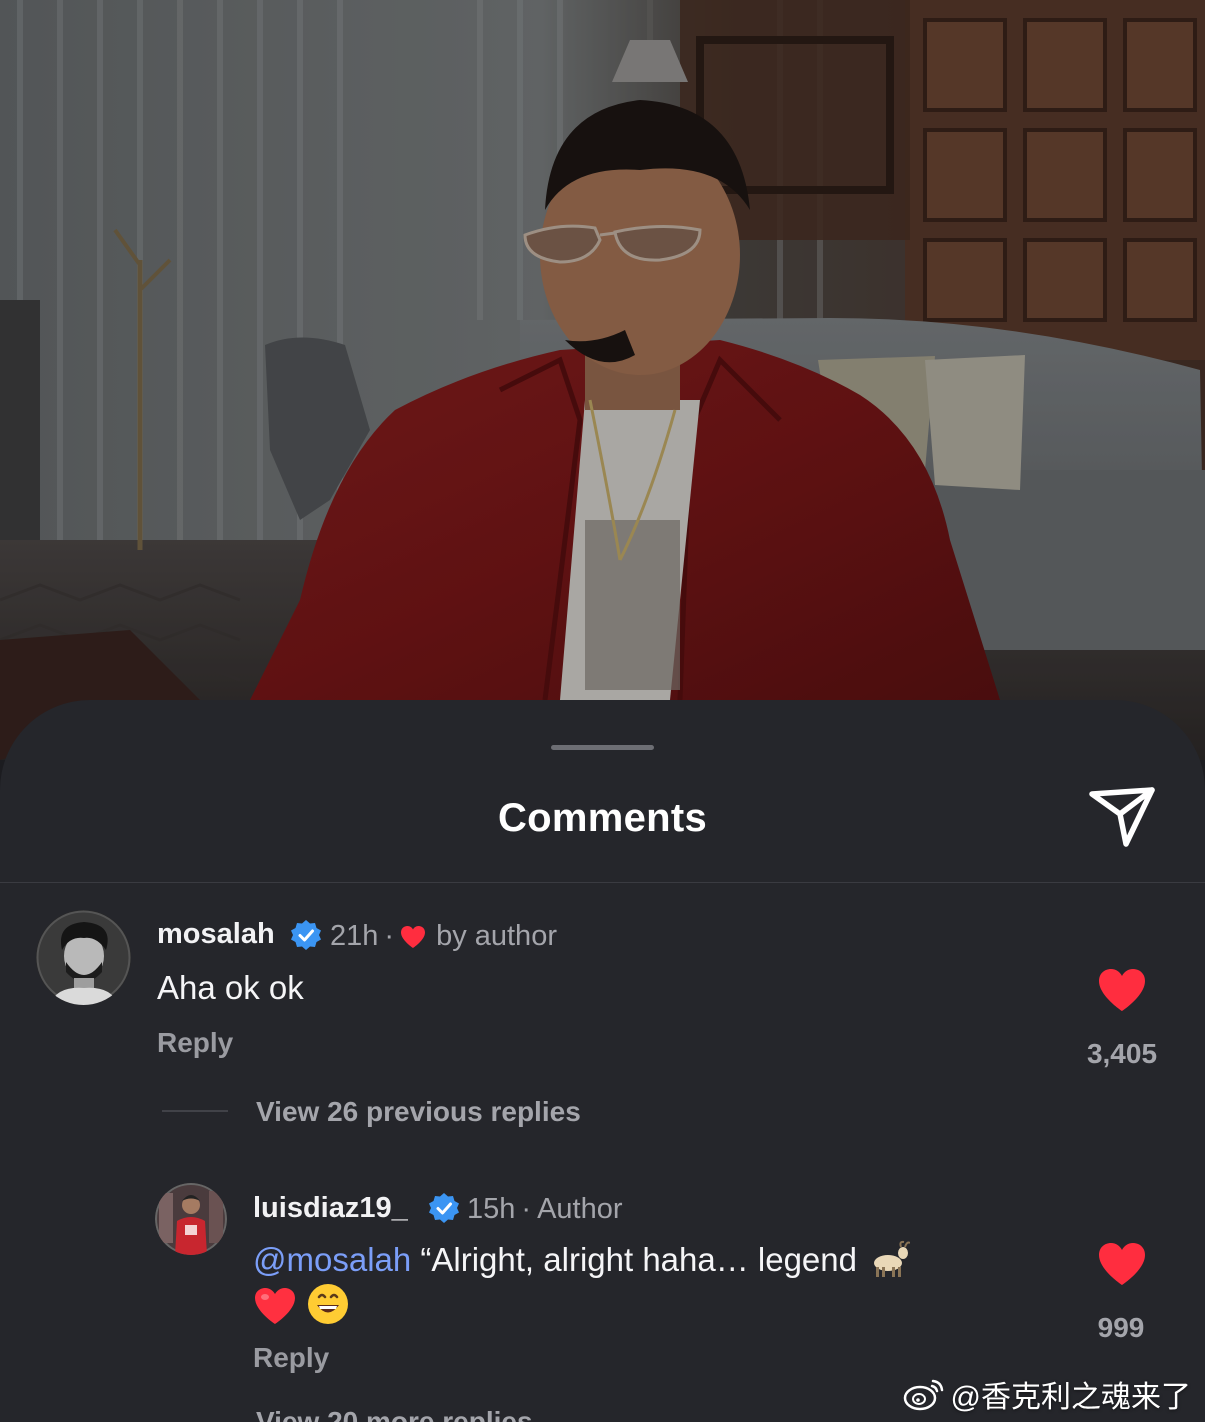 This screenshot has height=1422, width=1205. Describe the element at coordinates (496, 936) in the screenshot. I see `liked-by-author-label: by author` at that location.